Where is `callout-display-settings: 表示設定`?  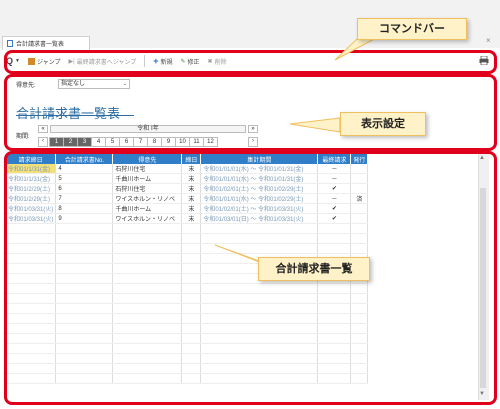 callout-display-settings: 表示設定 is located at coordinates (383, 124).